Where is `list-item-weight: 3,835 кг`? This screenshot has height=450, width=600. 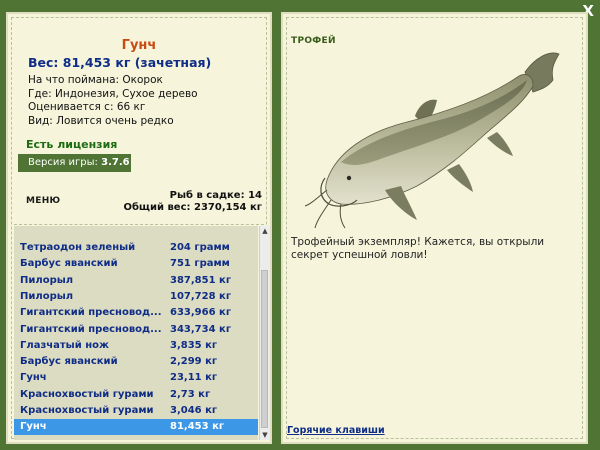 list-item-weight: 3,835 кг is located at coordinates (194, 345).